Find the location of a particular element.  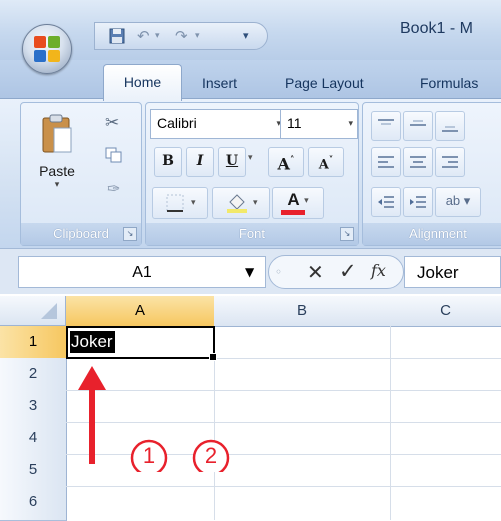

align-right-button is located at coordinates (450, 162).